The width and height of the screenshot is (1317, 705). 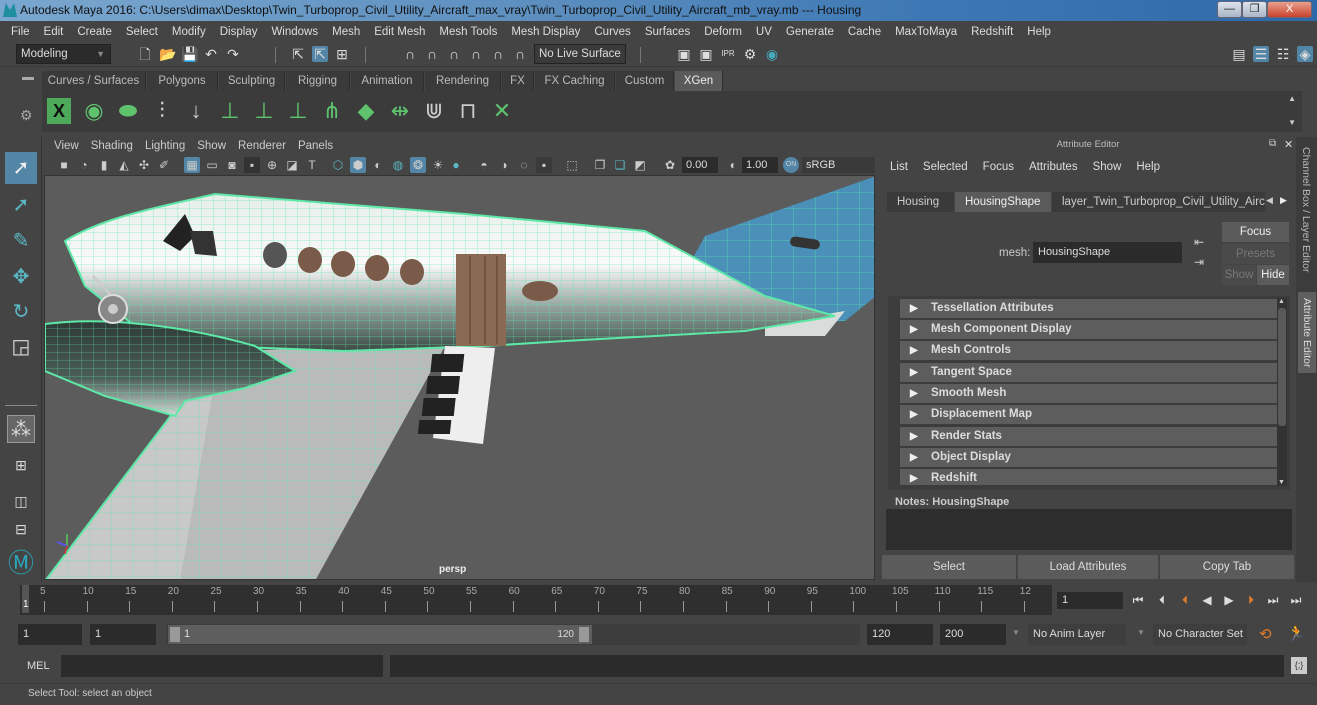 I want to click on ae-menu-attributes: Attributes, so click(x=1053, y=167).